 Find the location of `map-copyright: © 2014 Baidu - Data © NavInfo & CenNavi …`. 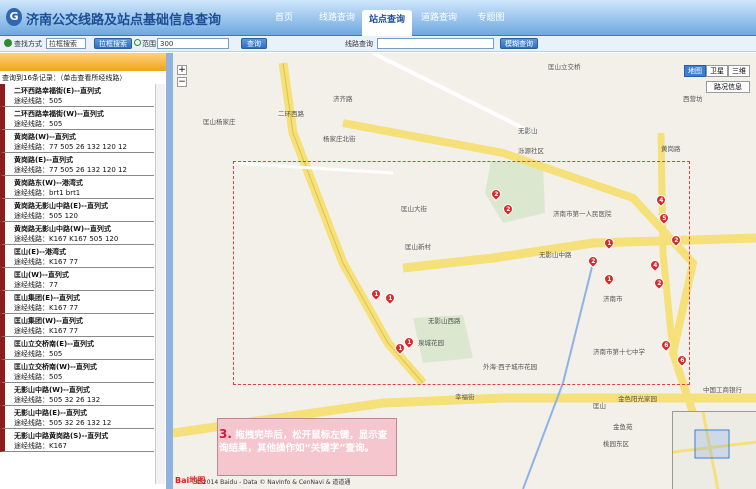

map-copyright: © 2014 Baidu - Data © NavInfo & CenNavi … is located at coordinates (273, 482).